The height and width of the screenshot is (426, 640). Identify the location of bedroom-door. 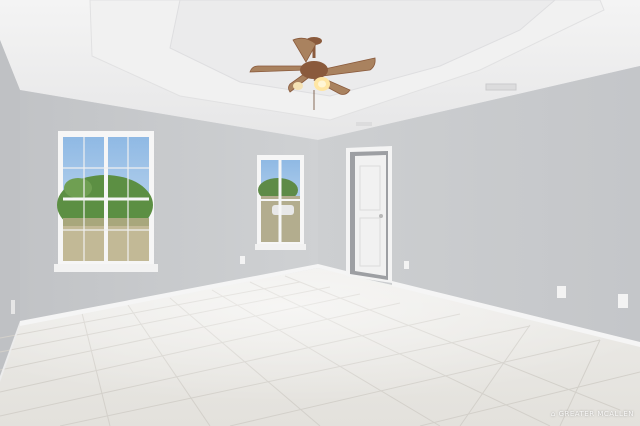
(369, 214).